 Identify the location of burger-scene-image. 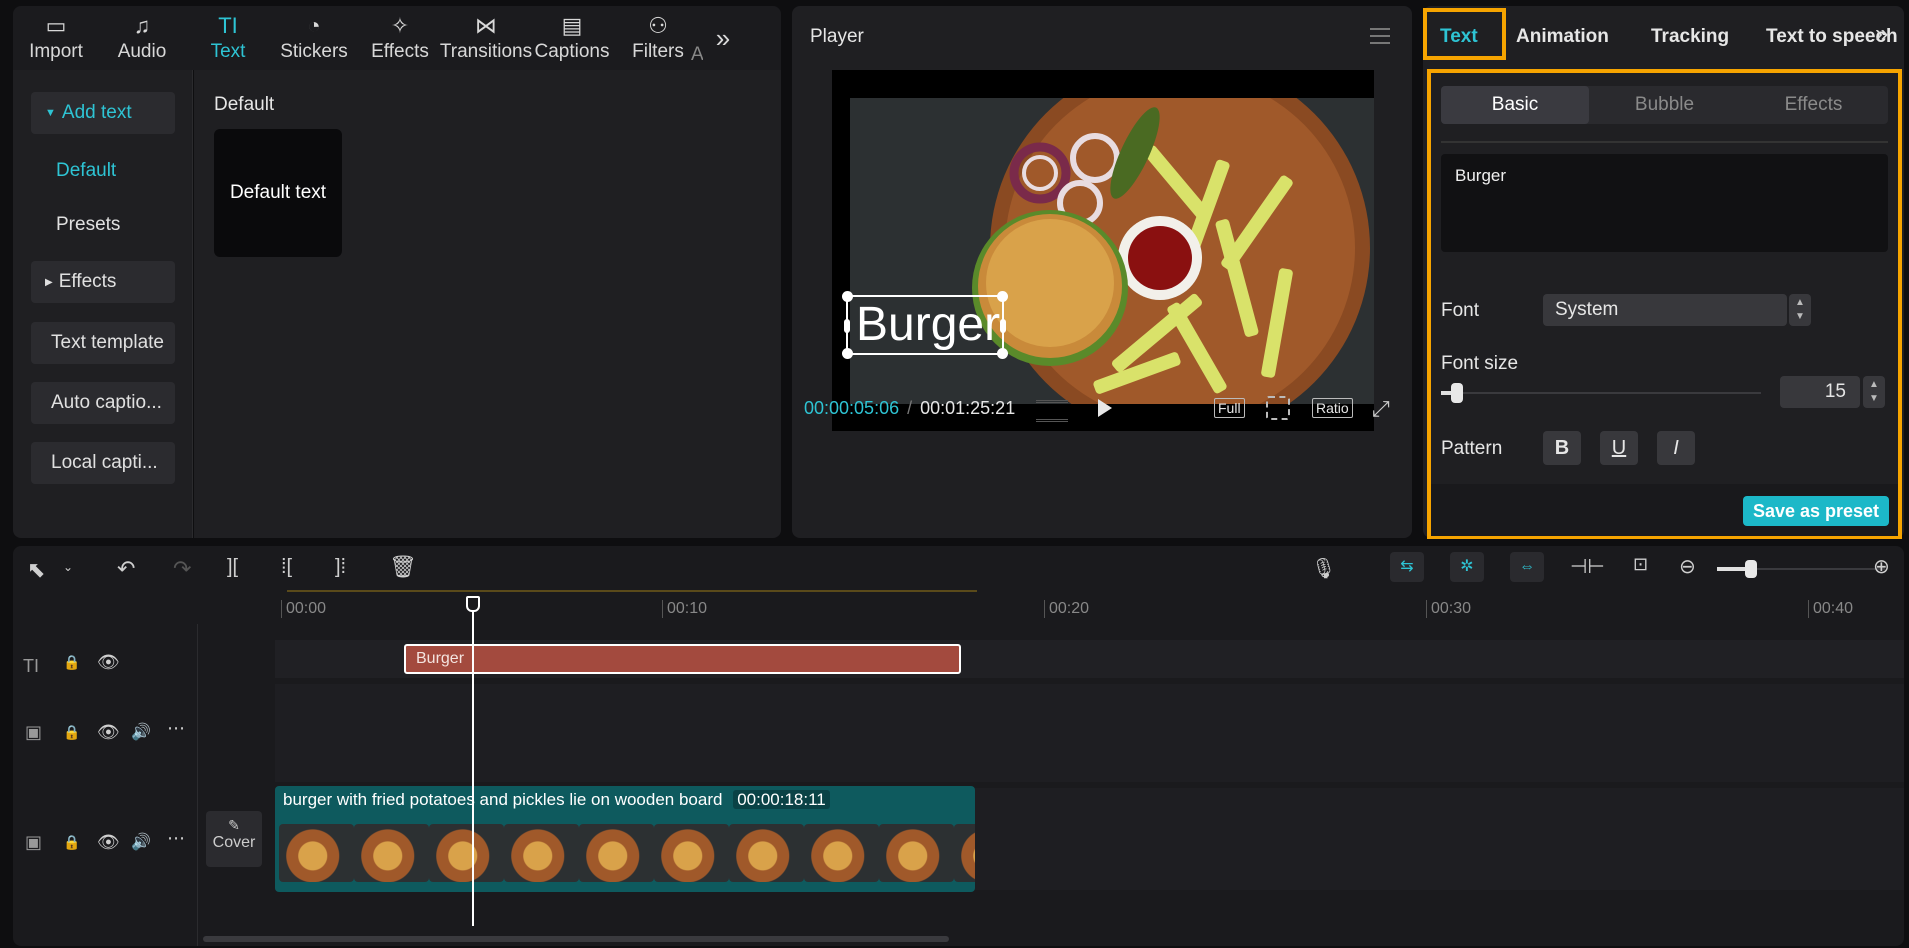
(1112, 251).